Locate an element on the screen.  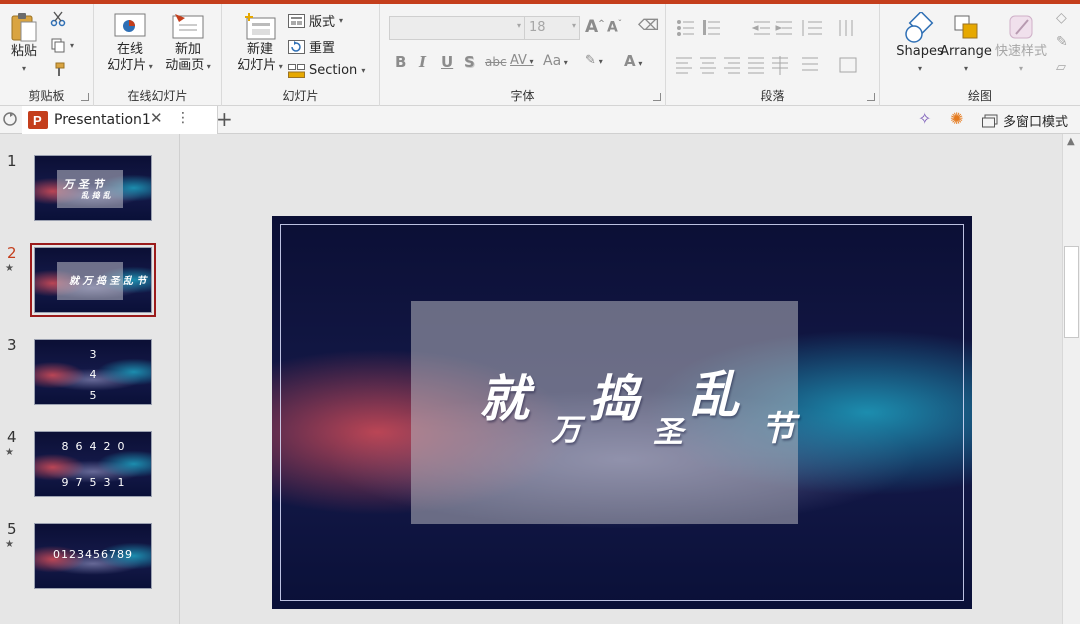
clear-format-icon: ⌫ is located at coordinates (648, 25).